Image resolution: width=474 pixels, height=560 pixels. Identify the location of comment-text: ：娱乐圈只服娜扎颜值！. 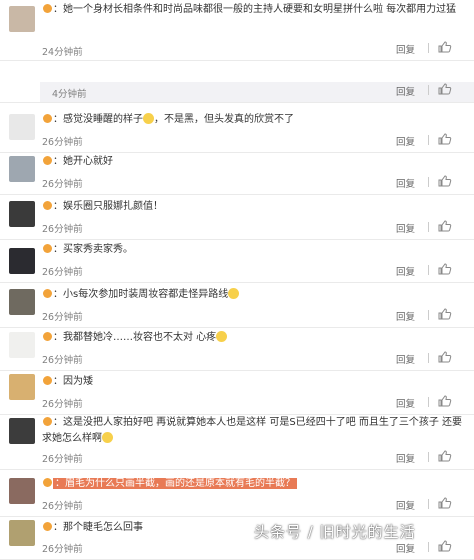
(253, 207).